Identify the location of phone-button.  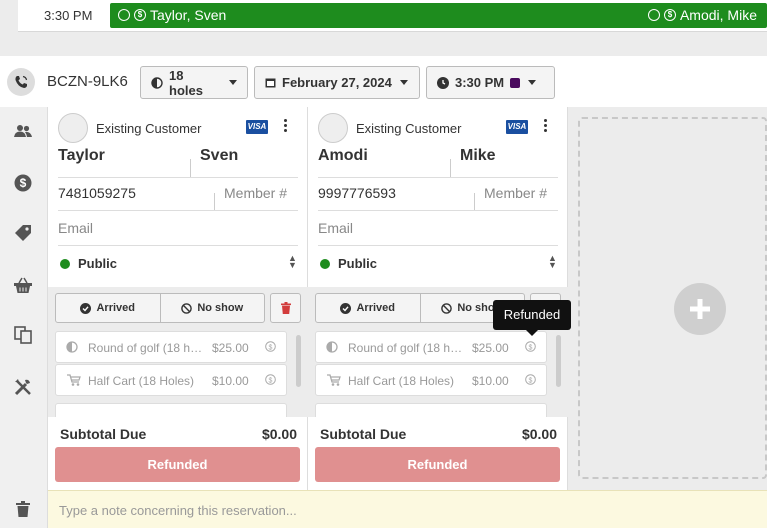
(21, 82).